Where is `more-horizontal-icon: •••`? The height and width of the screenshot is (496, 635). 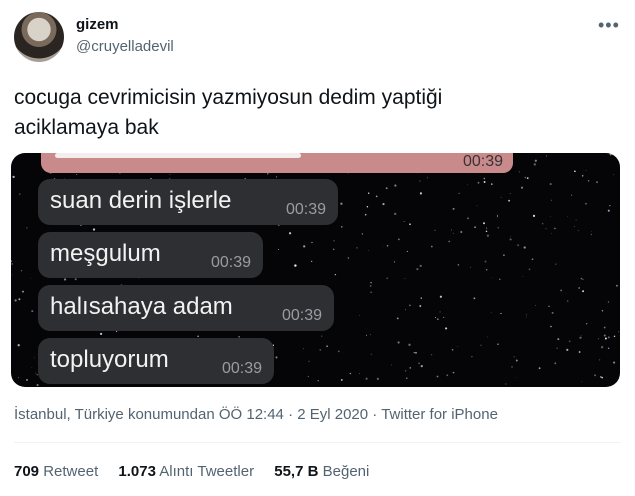
more-horizontal-icon: ••• is located at coordinates (609, 25).